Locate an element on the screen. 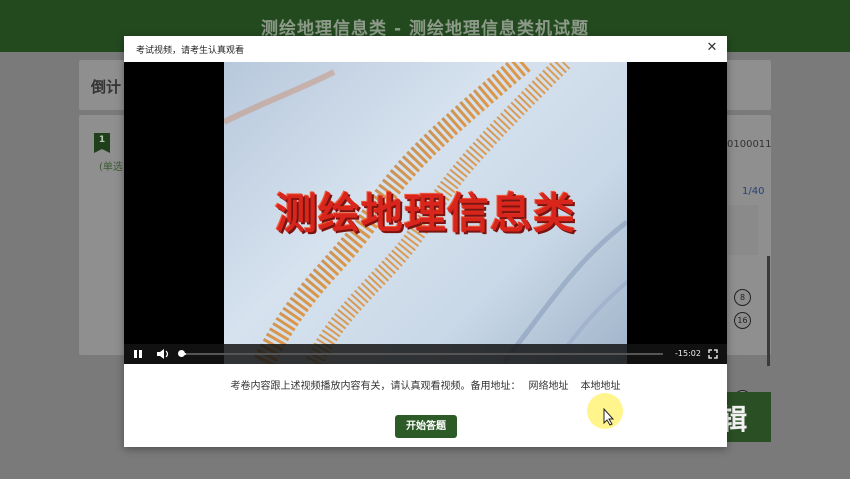  fullscreen-icon is located at coordinates (713, 354).